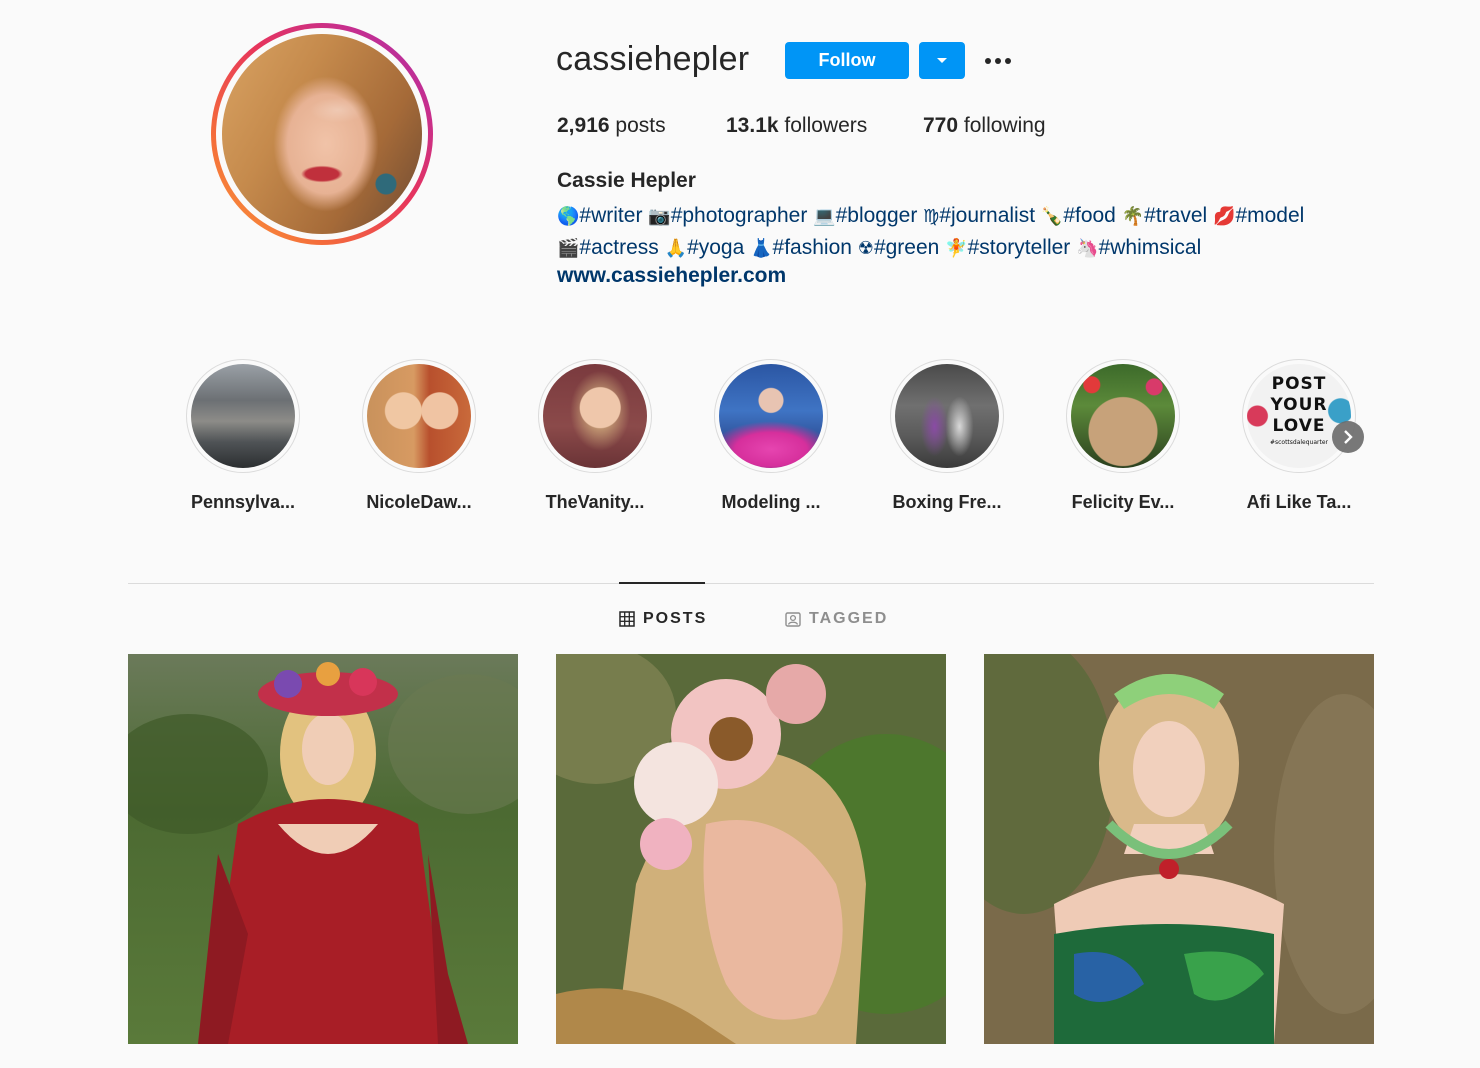 This screenshot has width=1480, height=1068. I want to click on more-options-button, so click(998, 61).